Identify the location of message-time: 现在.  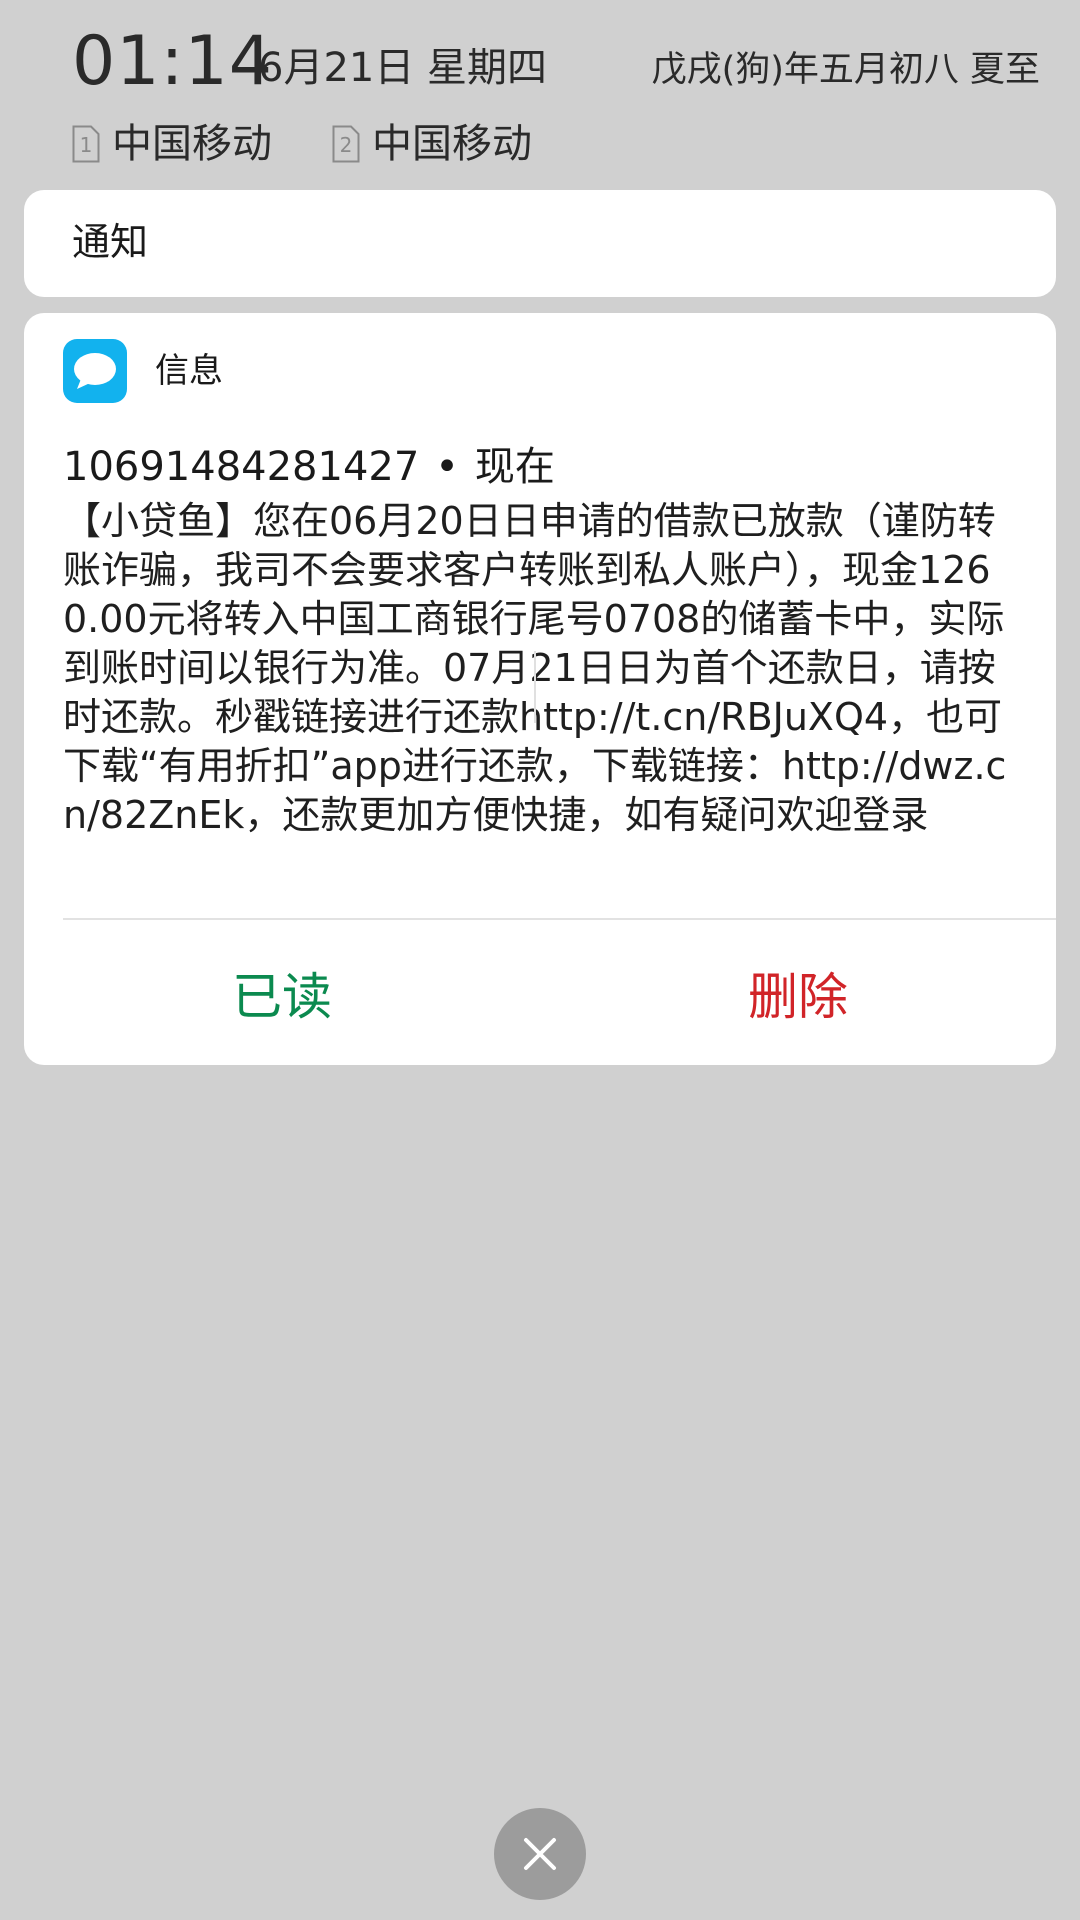
(514, 467).